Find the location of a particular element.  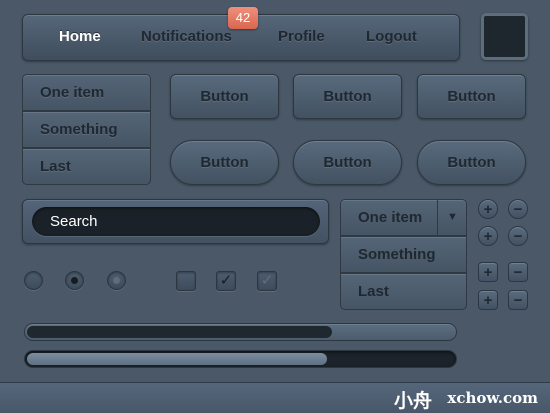

nav-notifications: Notifications is located at coordinates (186, 37).